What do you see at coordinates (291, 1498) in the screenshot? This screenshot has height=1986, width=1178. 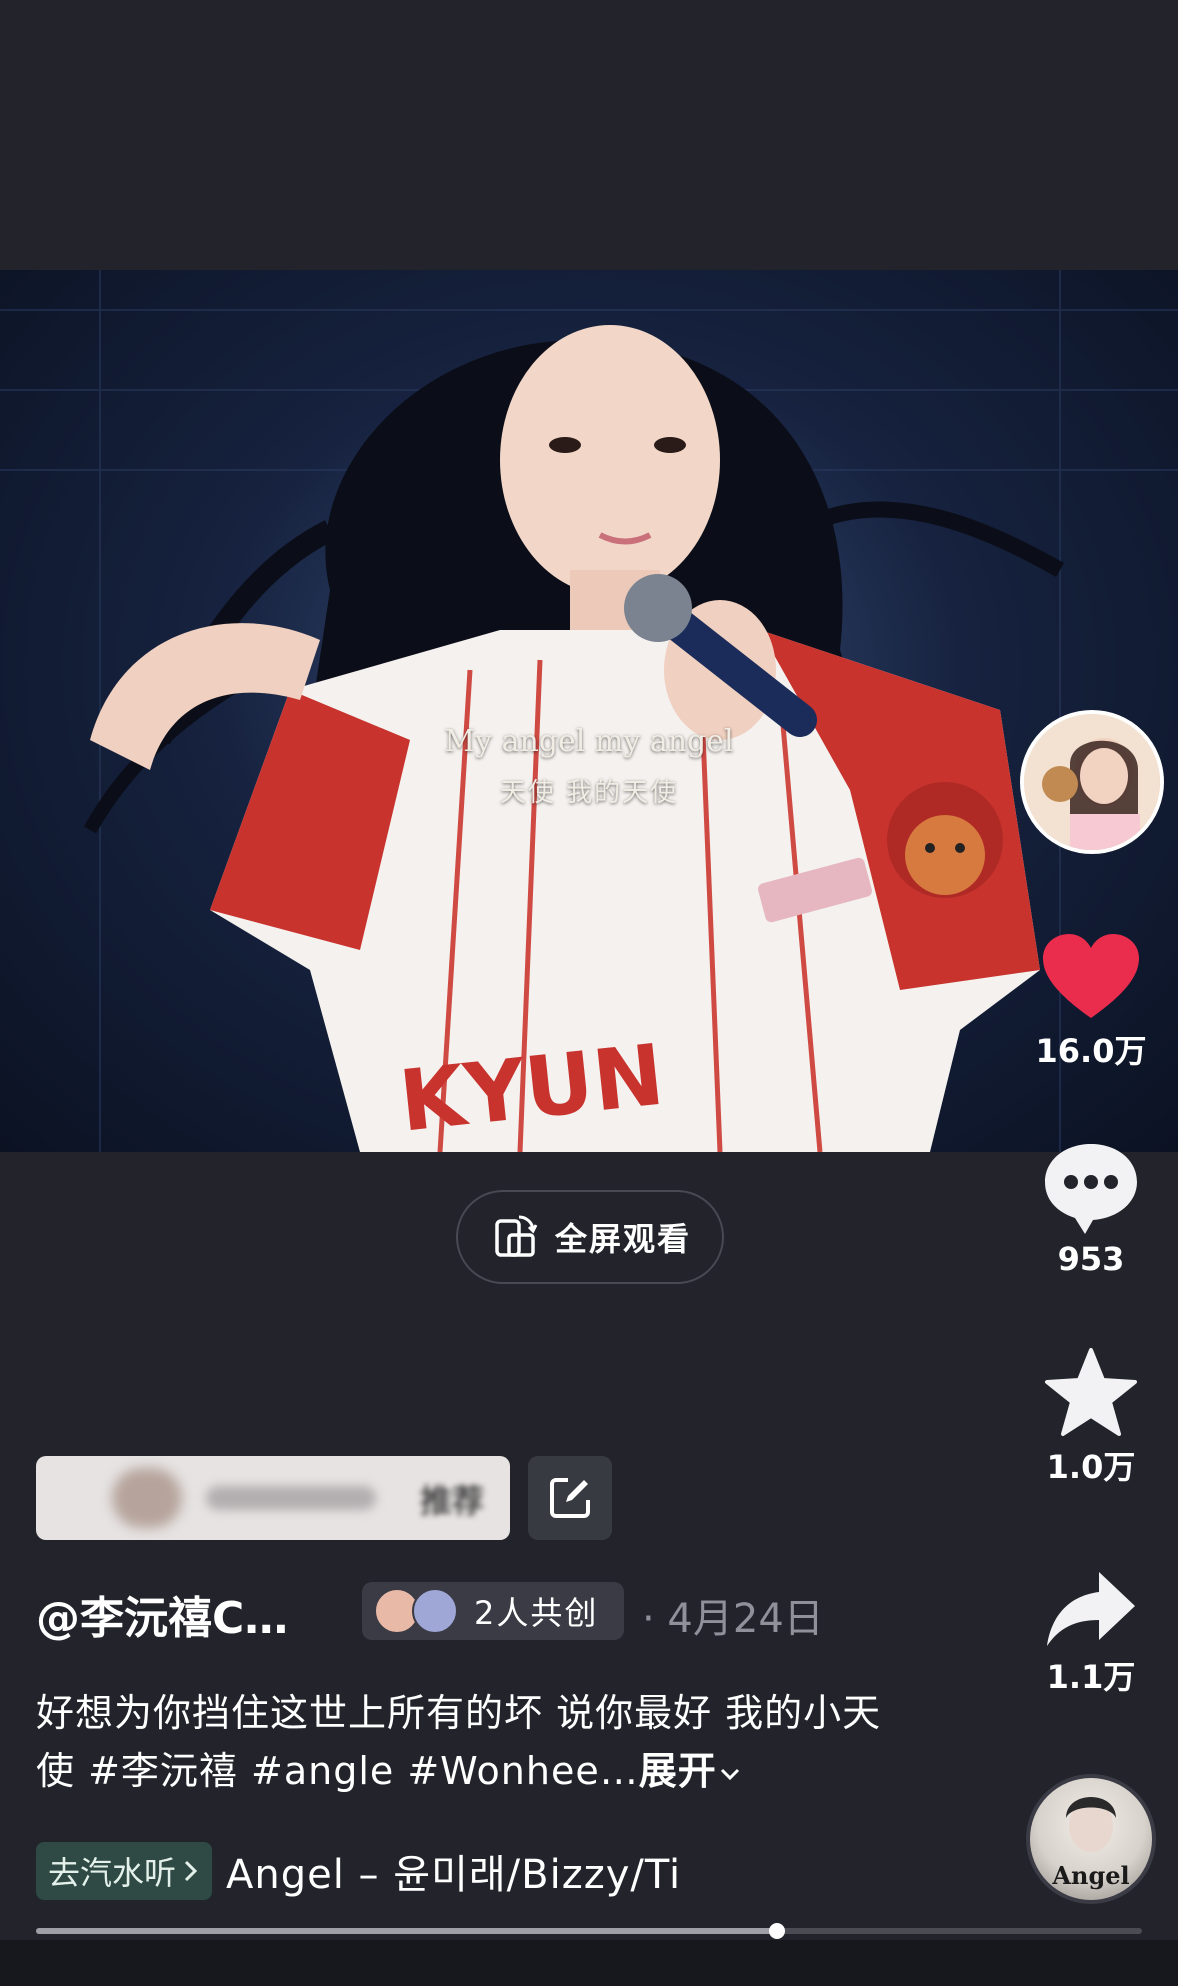 I see `blurred-text` at bounding box center [291, 1498].